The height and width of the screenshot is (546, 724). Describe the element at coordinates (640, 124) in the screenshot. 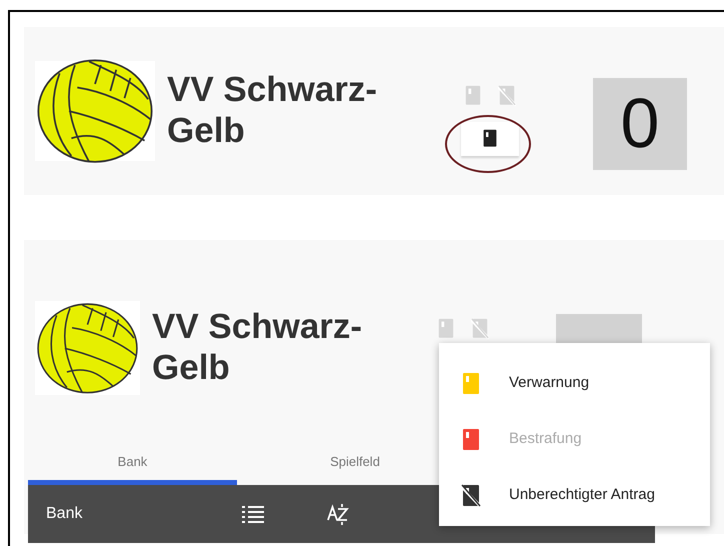

I see `score-display: 0` at that location.